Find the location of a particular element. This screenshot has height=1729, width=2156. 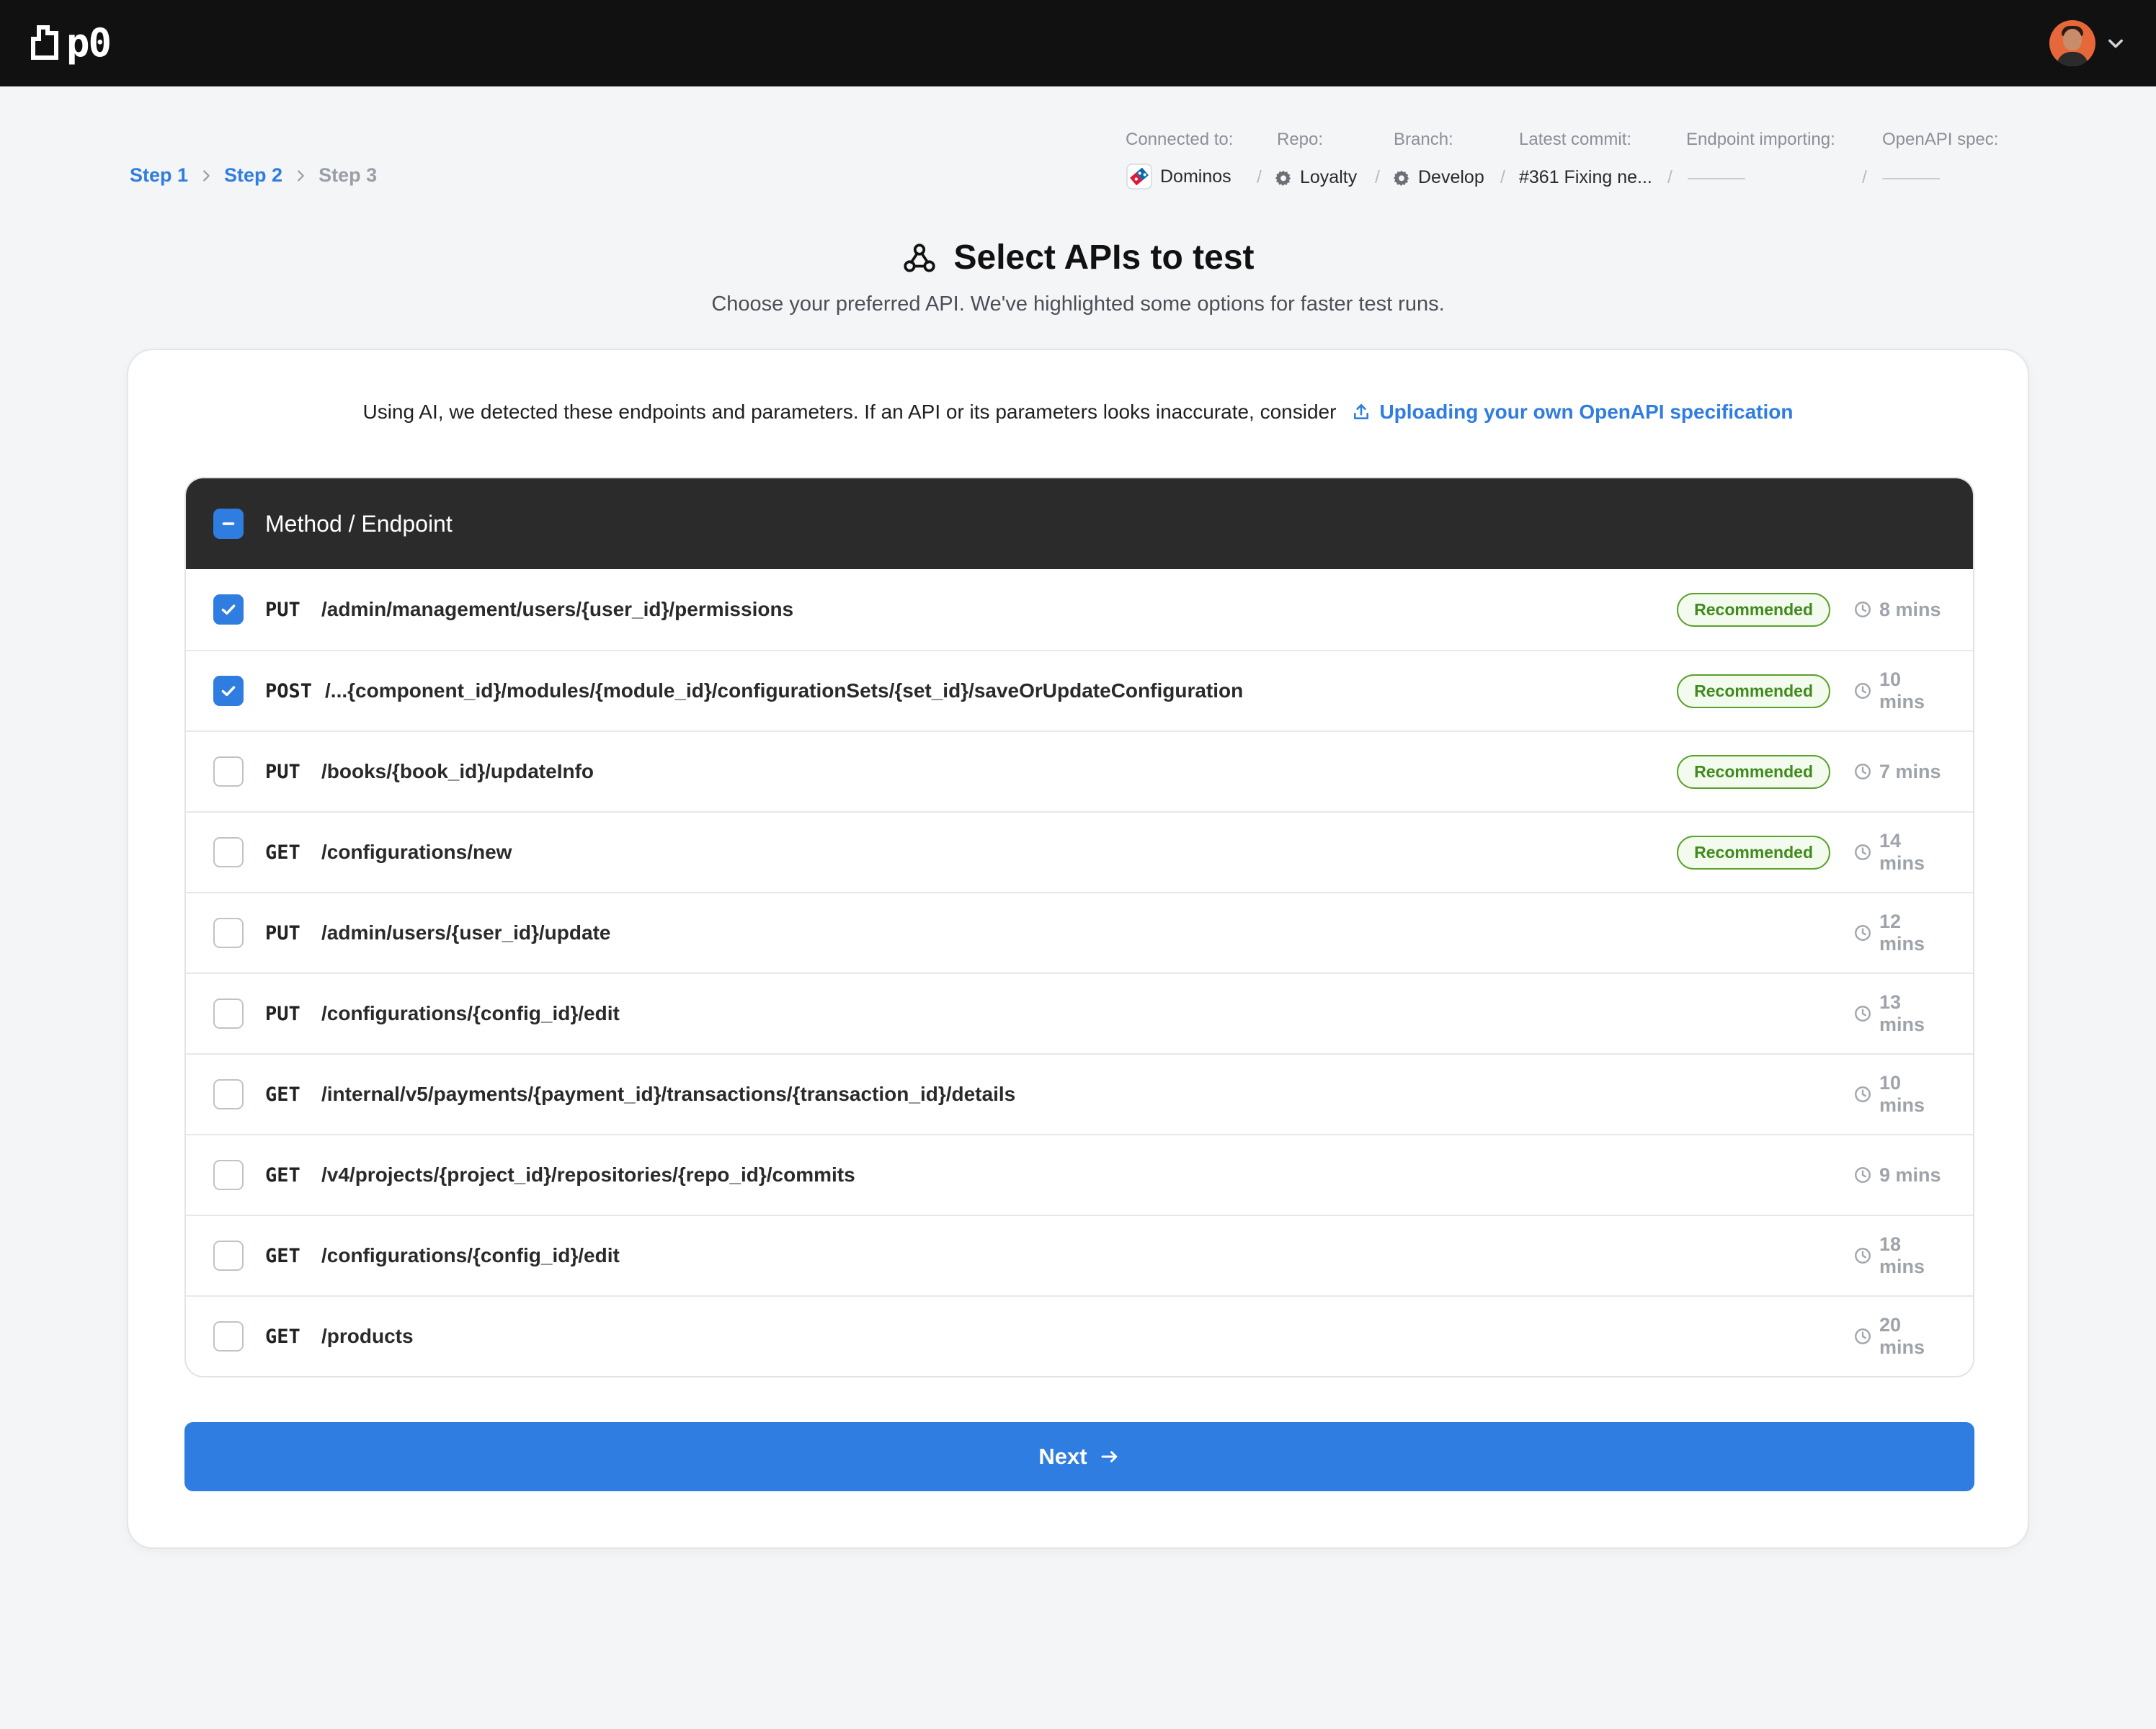

duration-text: 10 mins is located at coordinates (1902, 1094).